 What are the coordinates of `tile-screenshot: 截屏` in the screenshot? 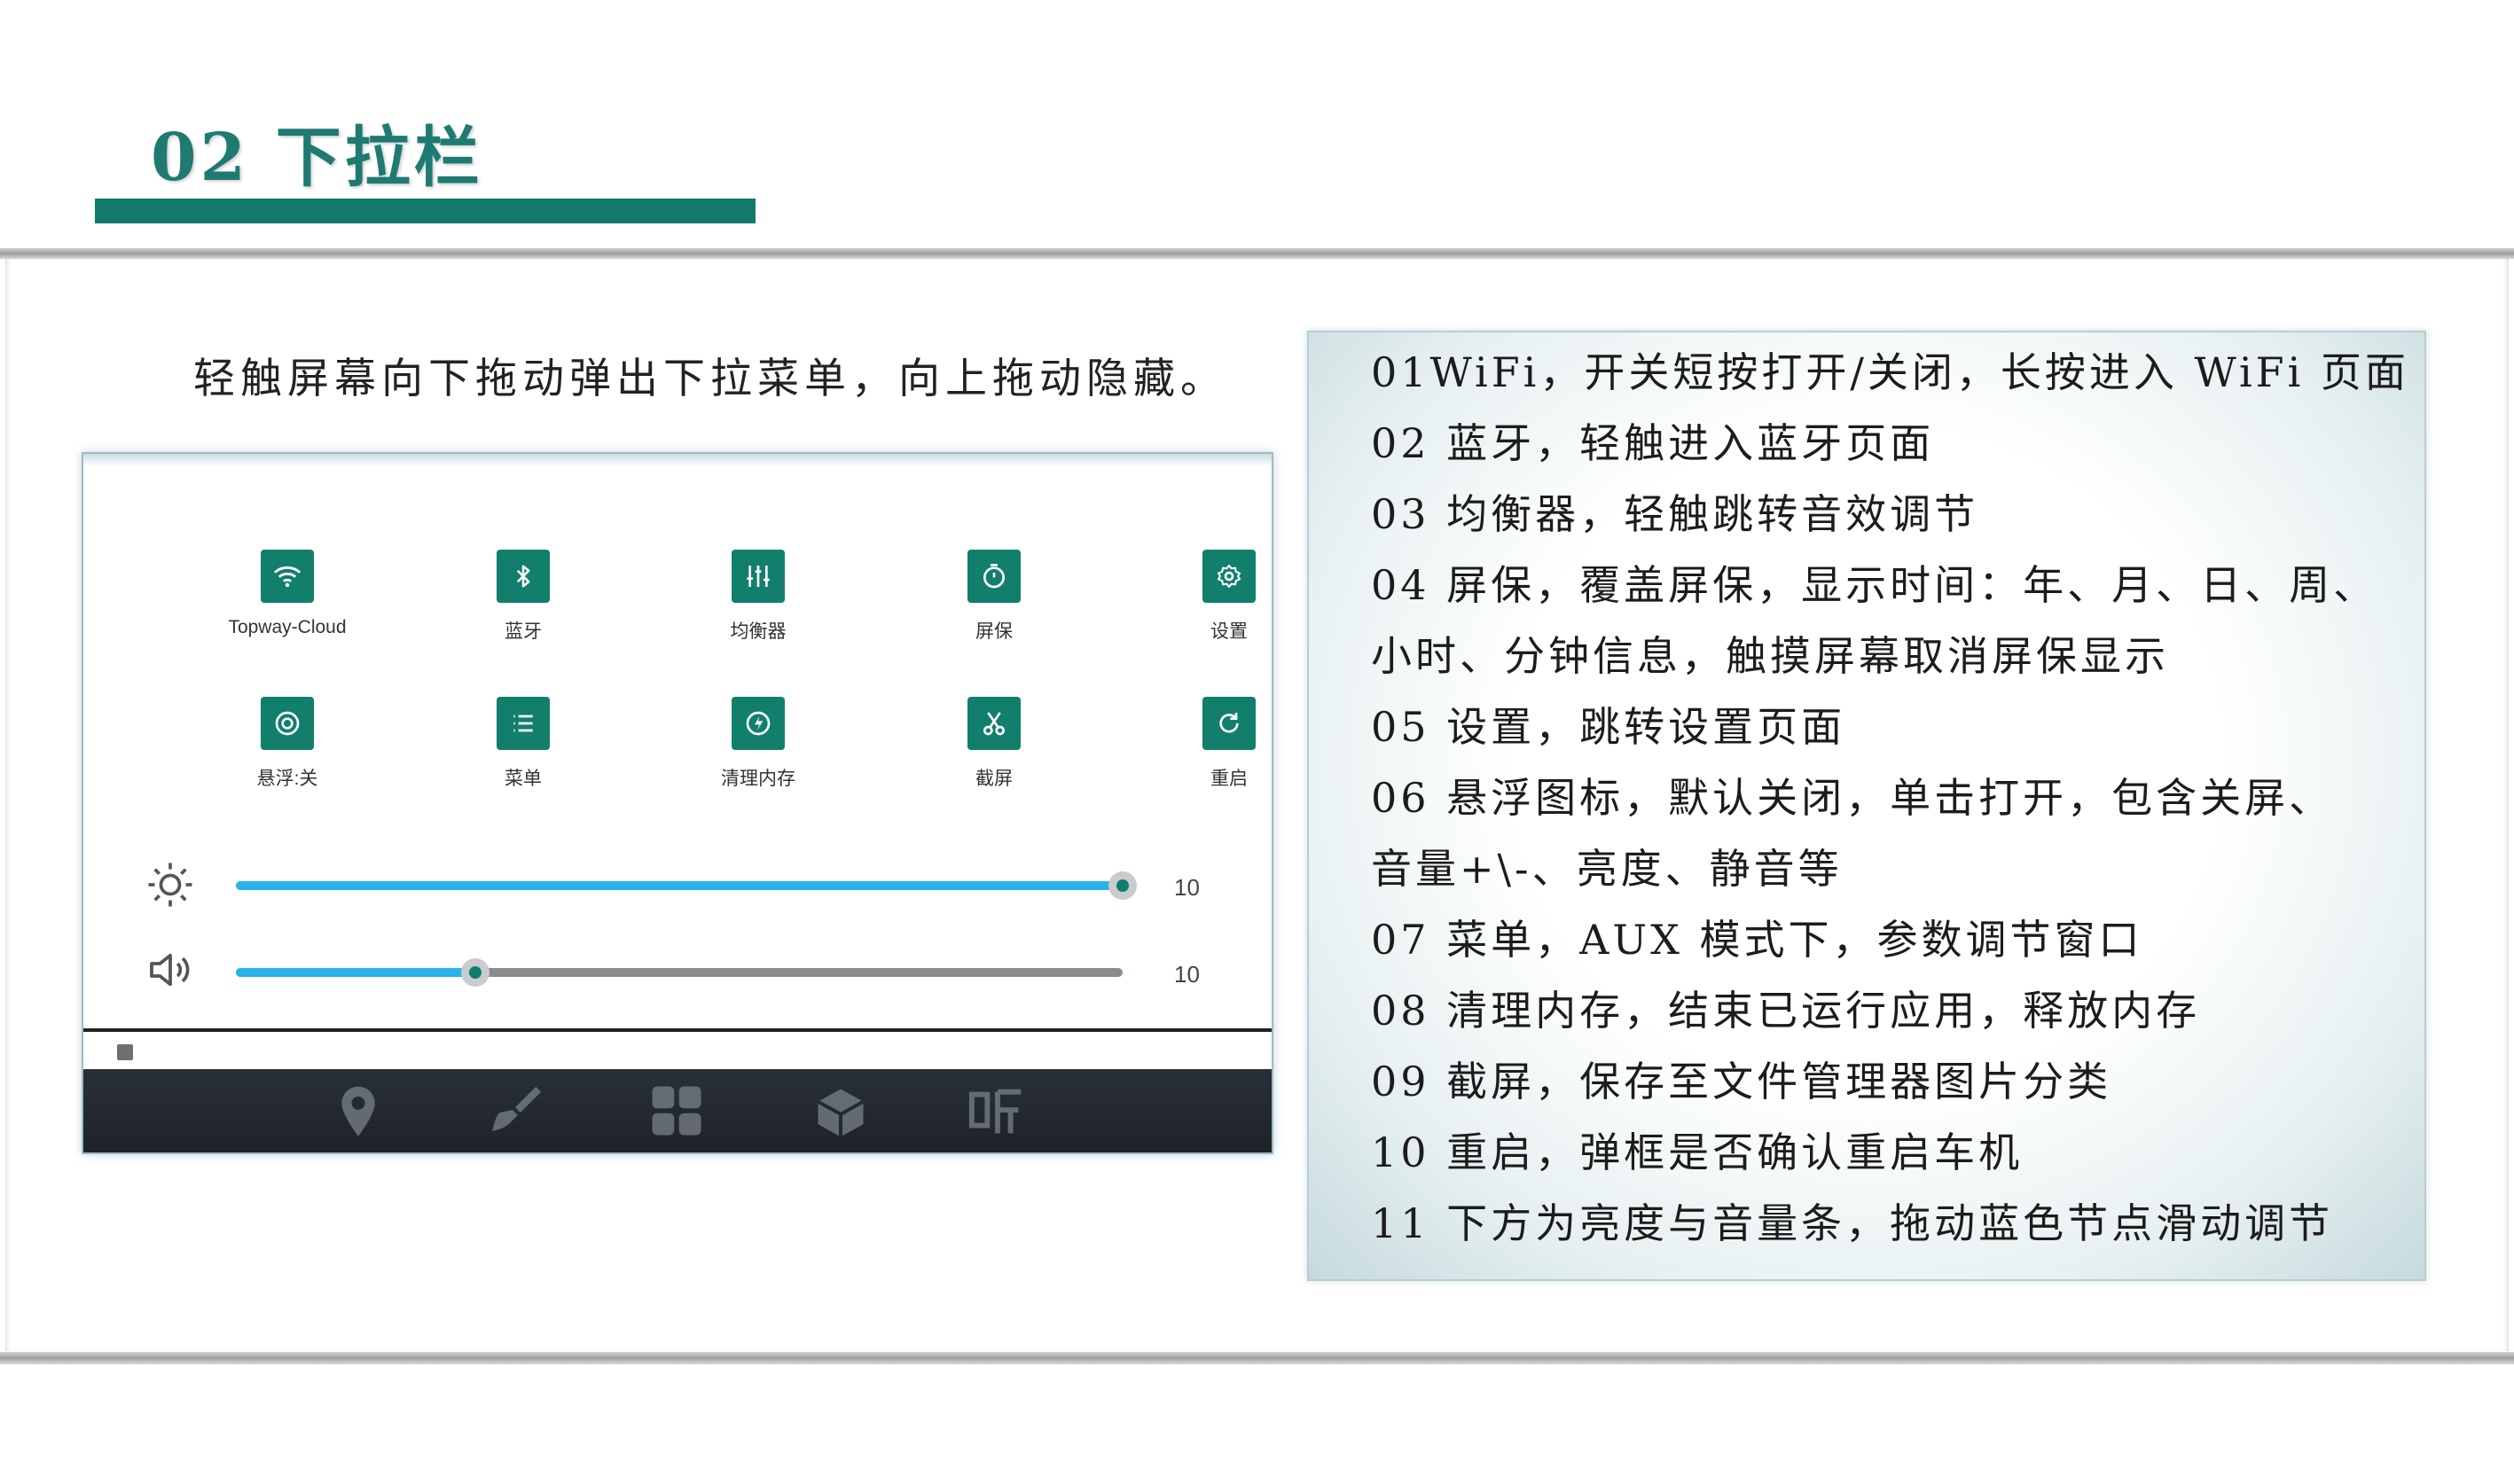 It's located at (994, 744).